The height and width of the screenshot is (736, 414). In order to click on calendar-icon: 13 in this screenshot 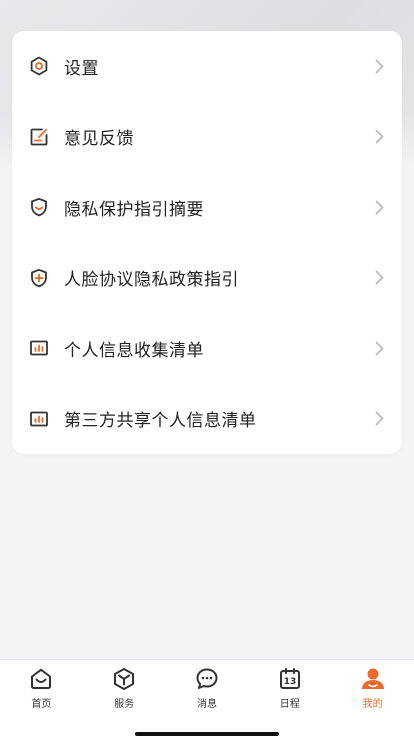, I will do `click(290, 679)`.